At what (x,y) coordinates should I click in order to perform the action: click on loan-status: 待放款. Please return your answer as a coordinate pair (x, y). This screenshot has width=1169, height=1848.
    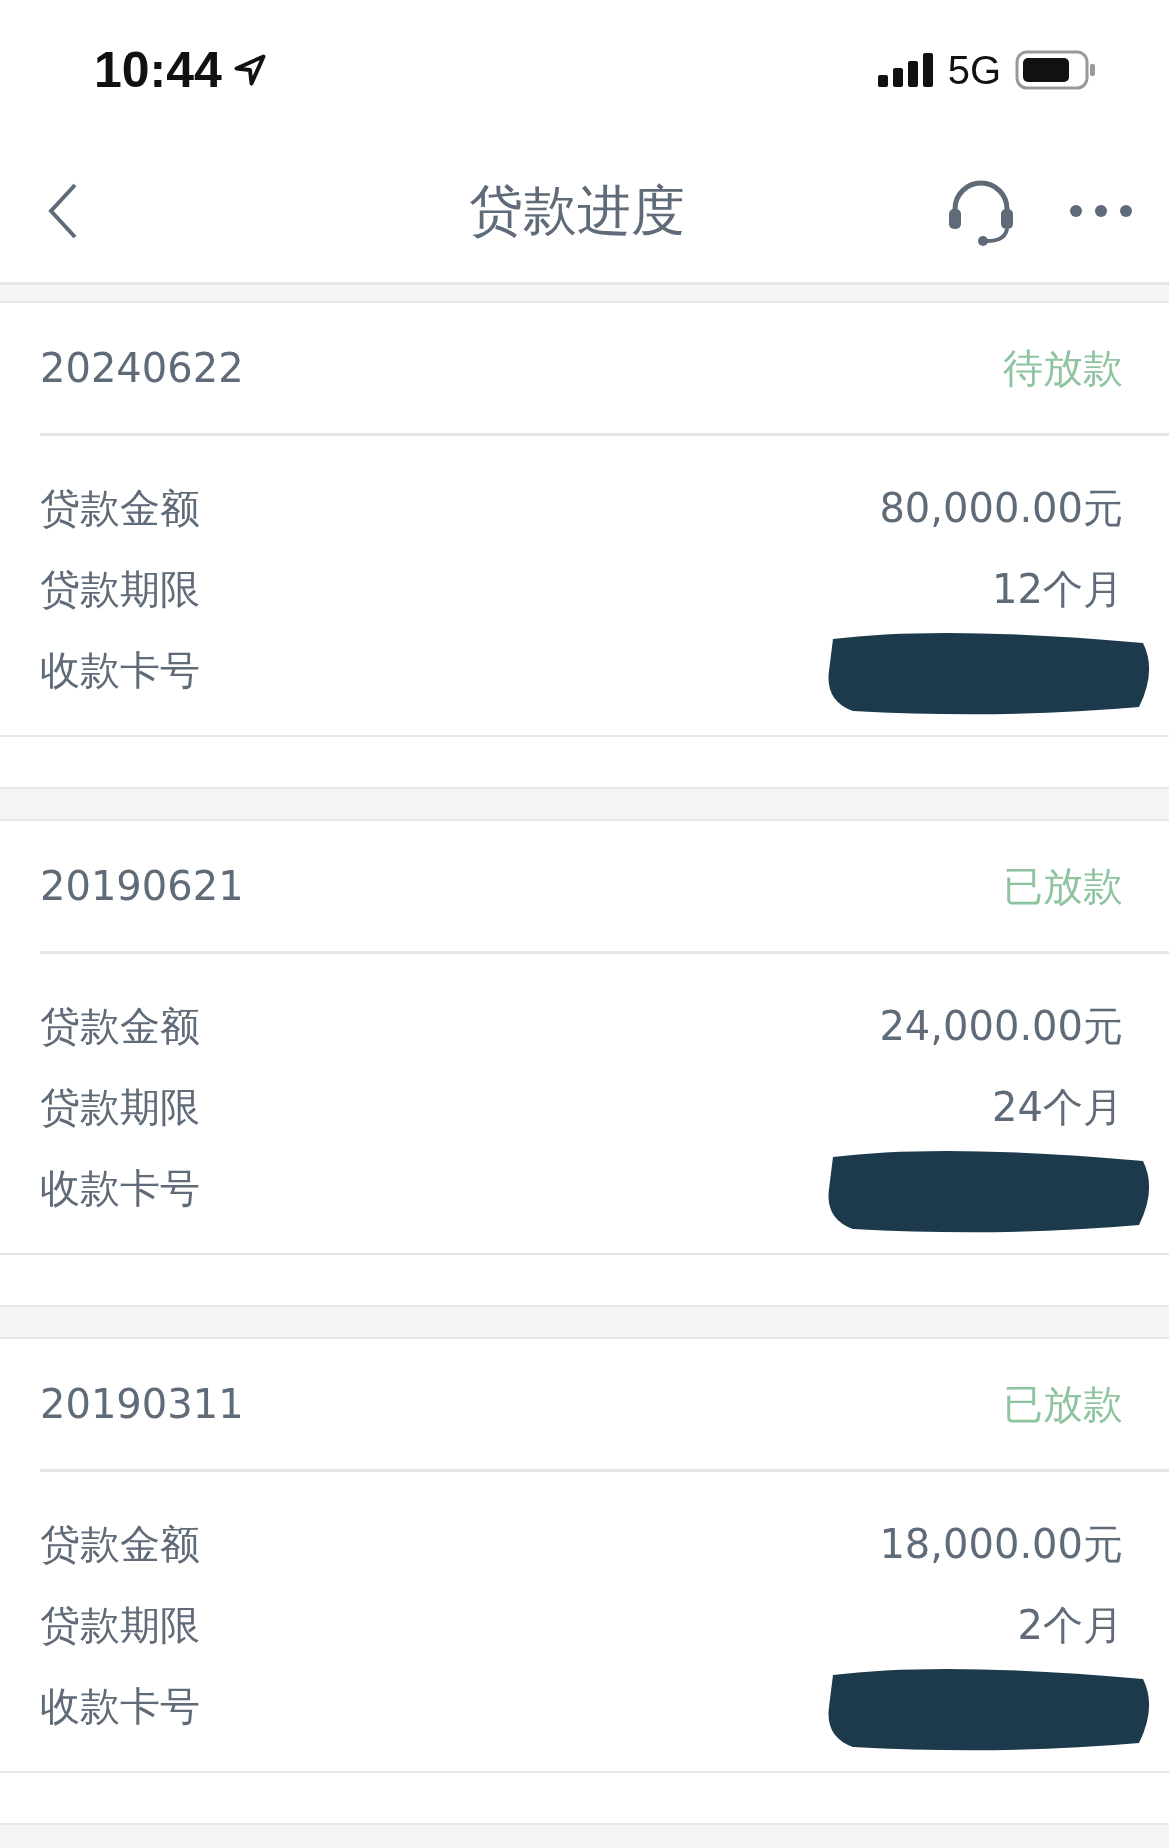
    Looking at the image, I should click on (1063, 368).